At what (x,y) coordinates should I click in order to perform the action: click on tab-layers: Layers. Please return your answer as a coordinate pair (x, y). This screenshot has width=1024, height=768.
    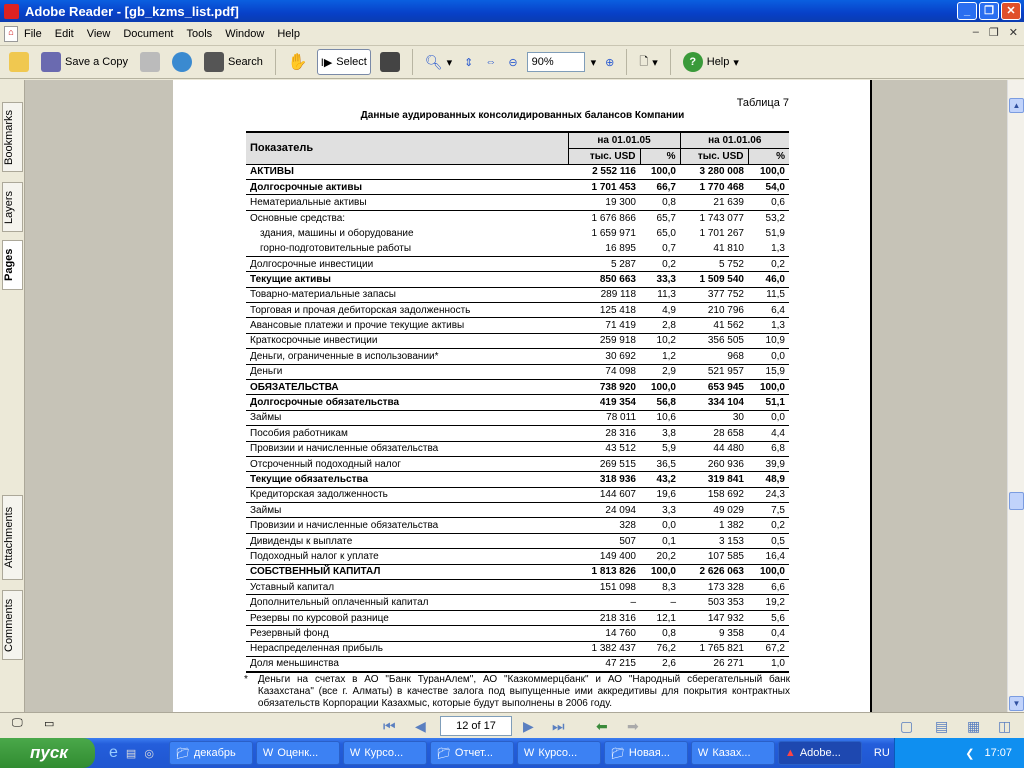
    Looking at the image, I should click on (12, 207).